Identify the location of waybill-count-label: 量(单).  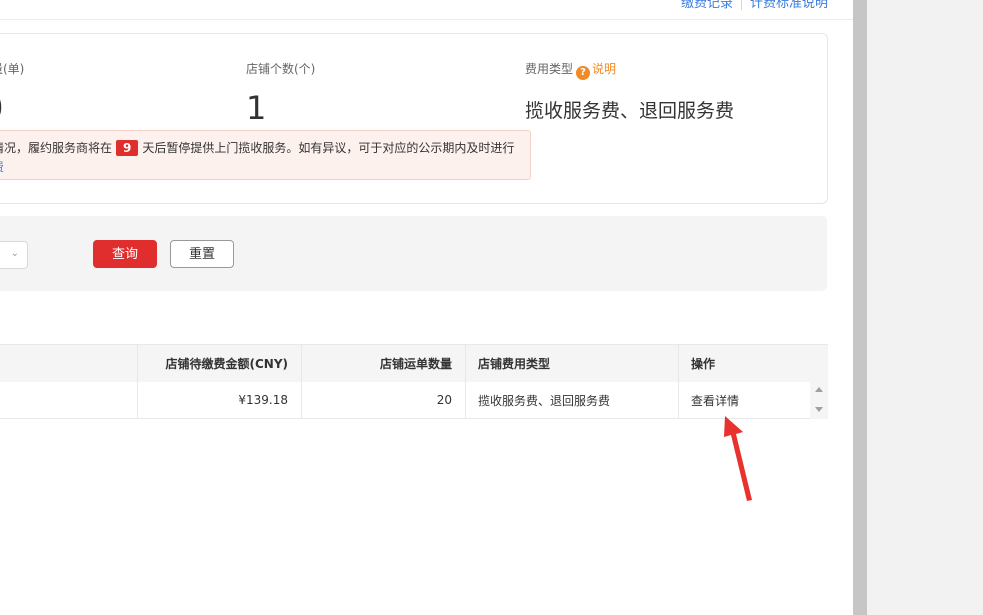
(12, 69).